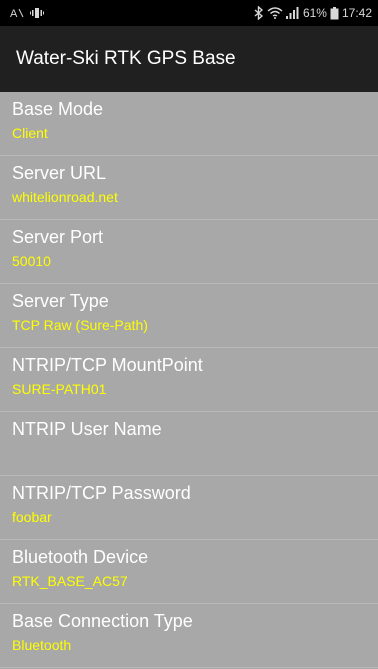 This screenshot has height=669, width=378. I want to click on pref-summary: foobar, so click(32, 517).